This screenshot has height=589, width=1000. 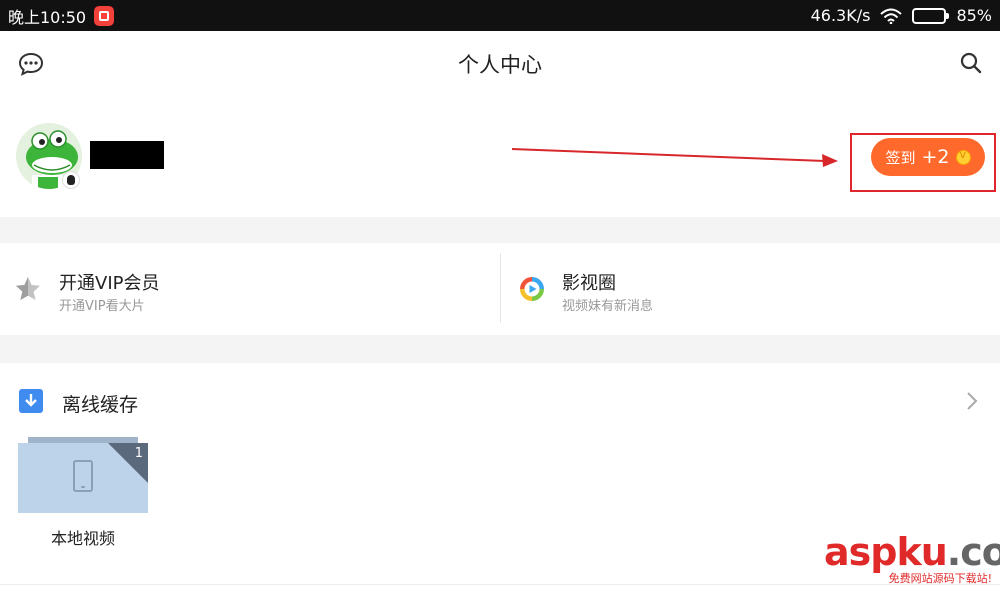 What do you see at coordinates (127, 155) in the screenshot?
I see `username-redacted` at bounding box center [127, 155].